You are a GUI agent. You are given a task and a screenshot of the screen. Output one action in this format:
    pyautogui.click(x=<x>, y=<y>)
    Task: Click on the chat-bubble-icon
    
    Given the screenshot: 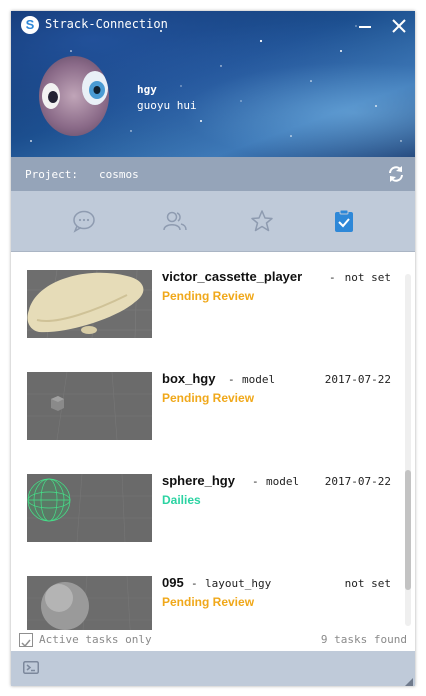 What is the action you would take?
    pyautogui.click(x=84, y=221)
    